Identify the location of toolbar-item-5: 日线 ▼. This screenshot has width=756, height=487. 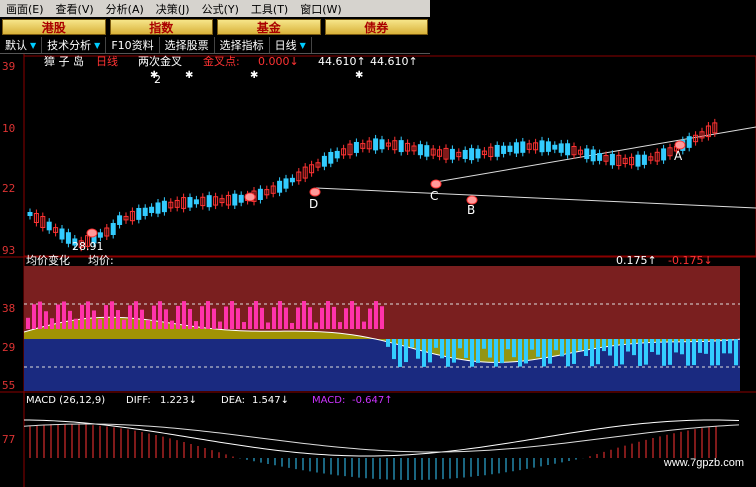
(291, 45).